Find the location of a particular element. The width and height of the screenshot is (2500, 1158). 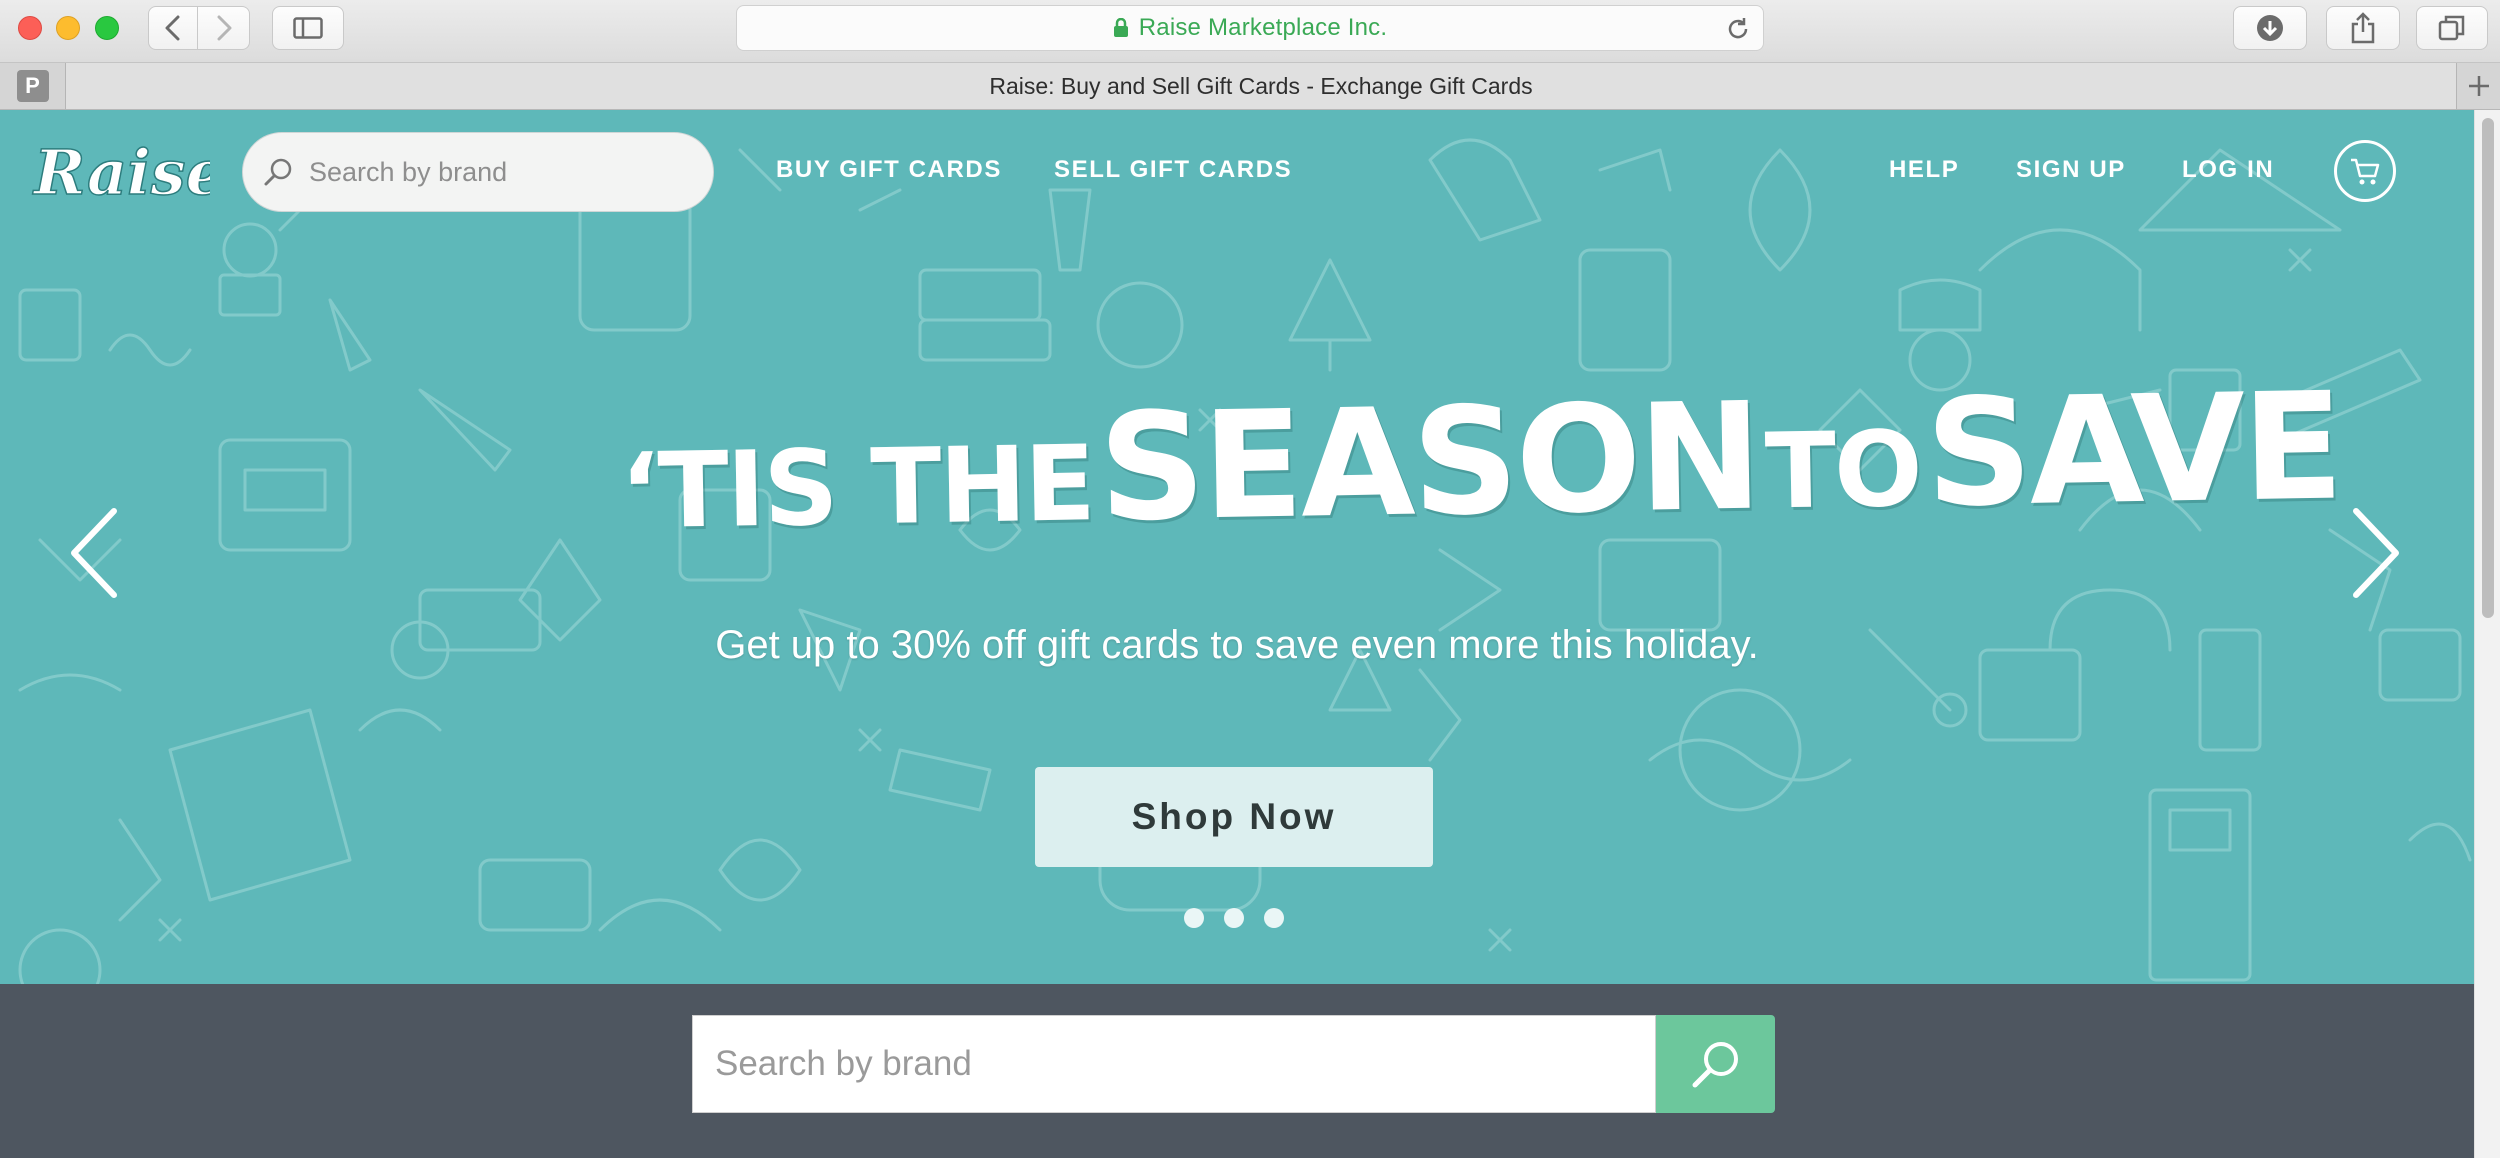

chevron-left-icon is located at coordinates (172, 28).